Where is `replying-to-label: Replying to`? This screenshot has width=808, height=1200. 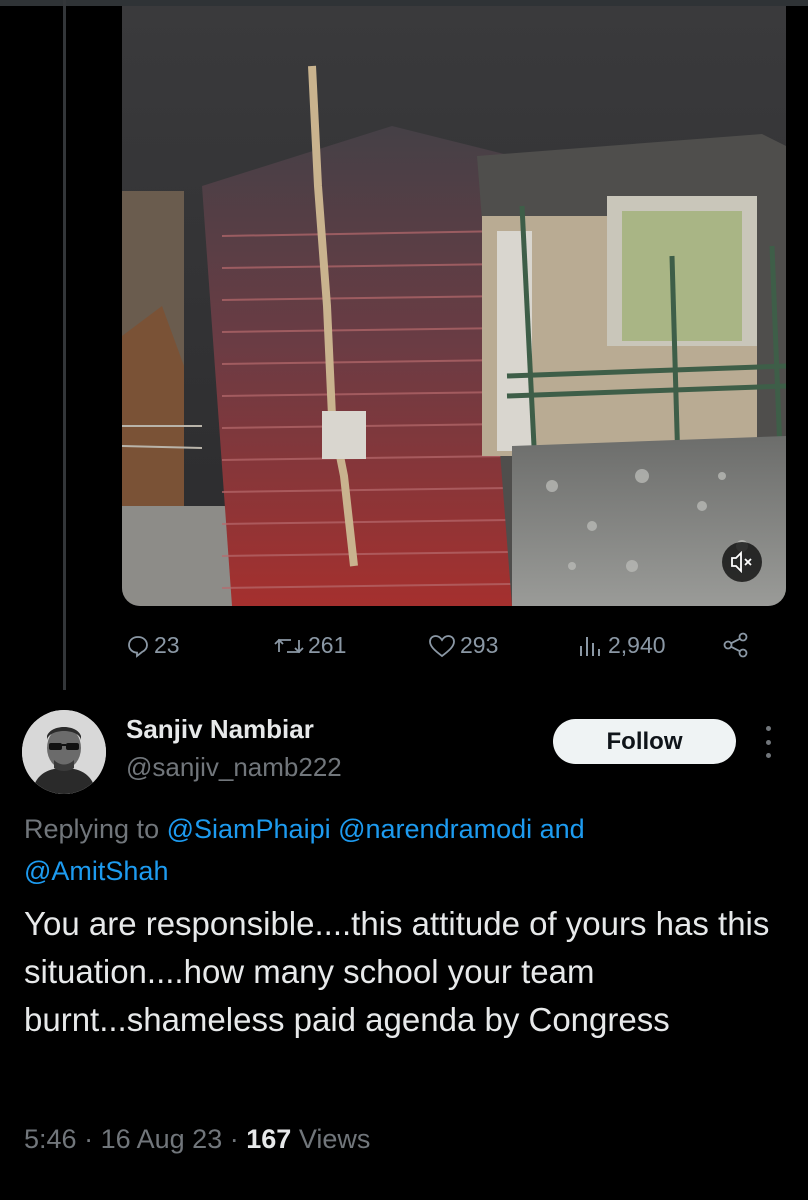
replying-to-label: Replying to is located at coordinates (92, 829).